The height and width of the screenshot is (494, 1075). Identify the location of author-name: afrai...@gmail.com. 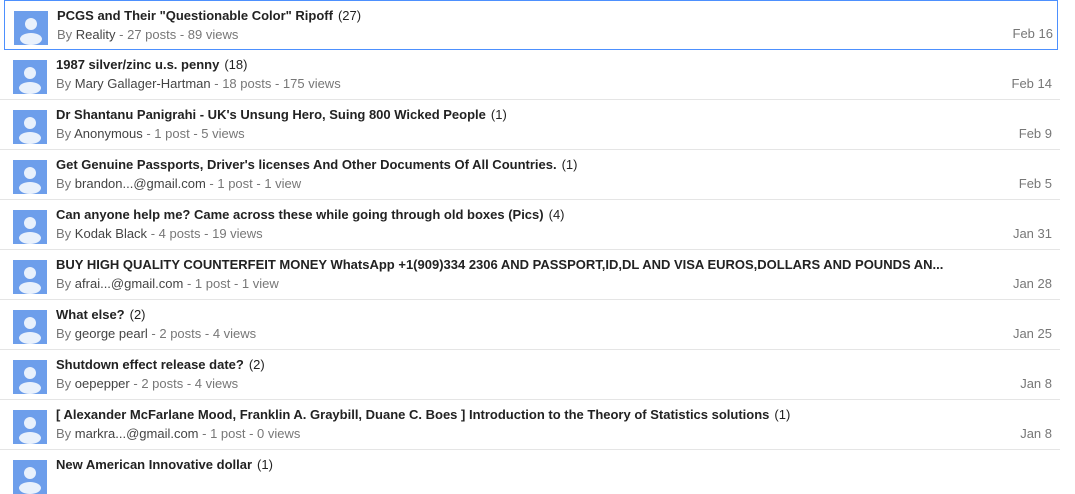
(129, 283).